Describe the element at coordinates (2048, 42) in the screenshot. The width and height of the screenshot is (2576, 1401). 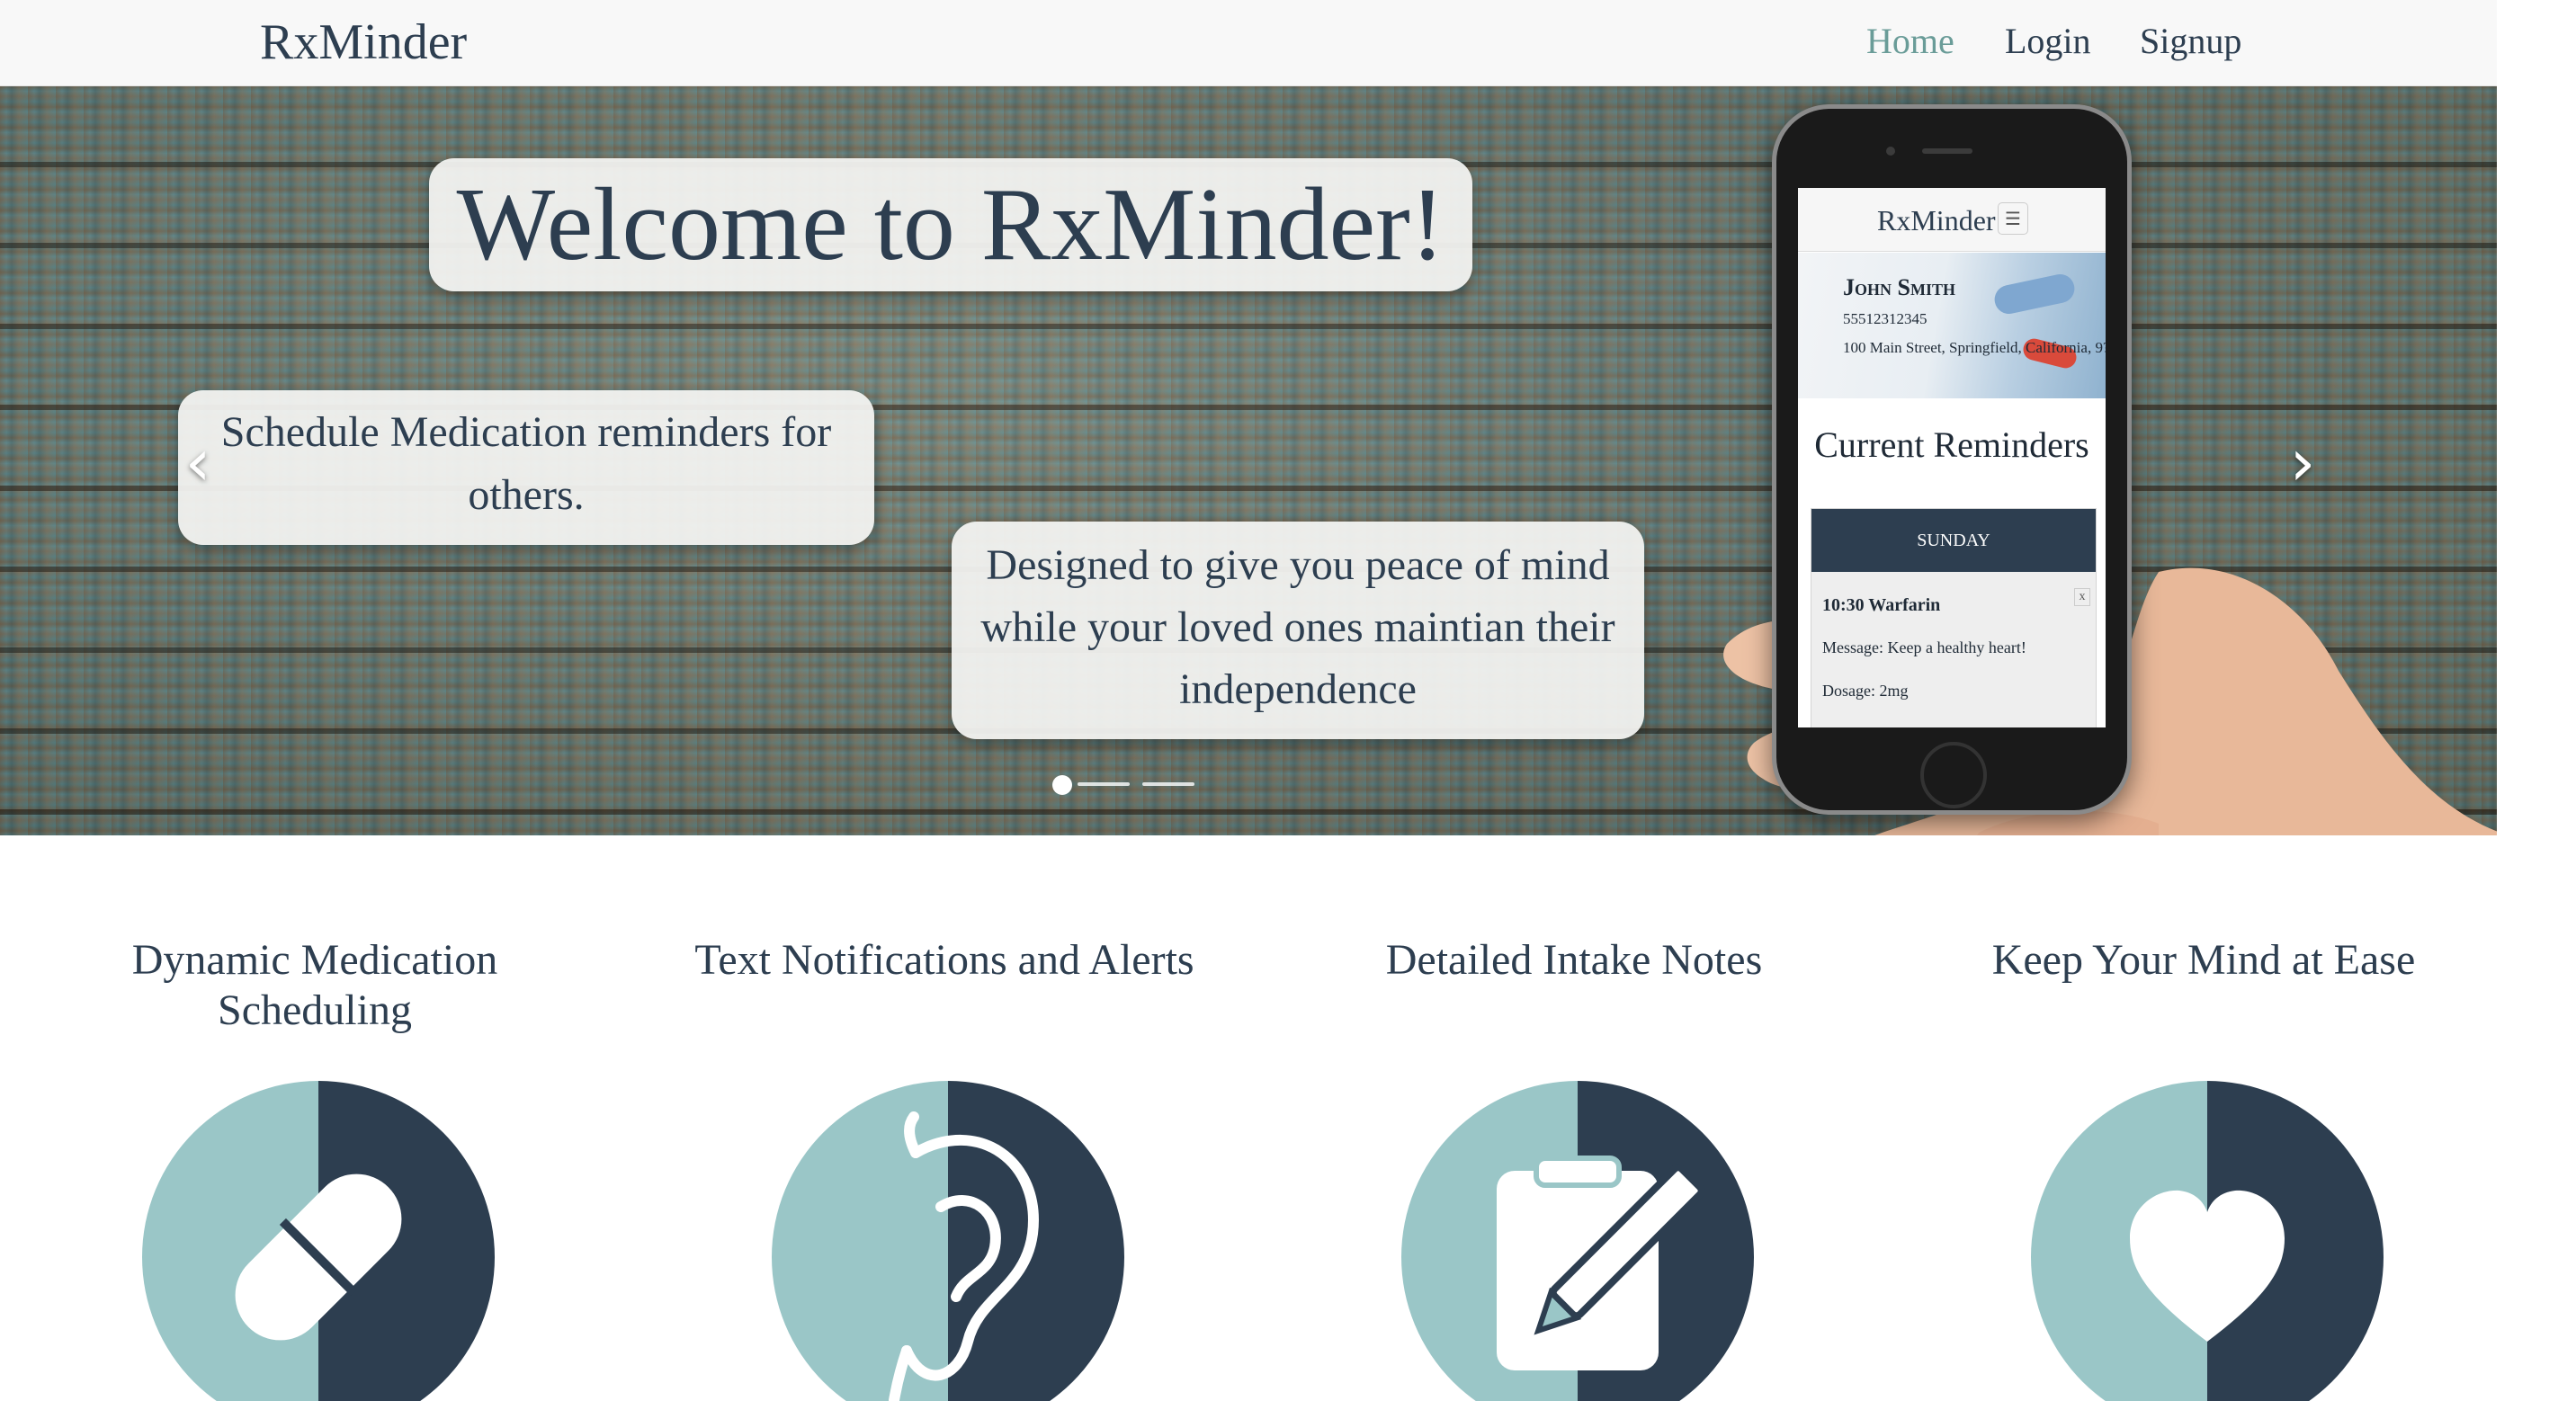
I see `nav-login-link: Login` at that location.